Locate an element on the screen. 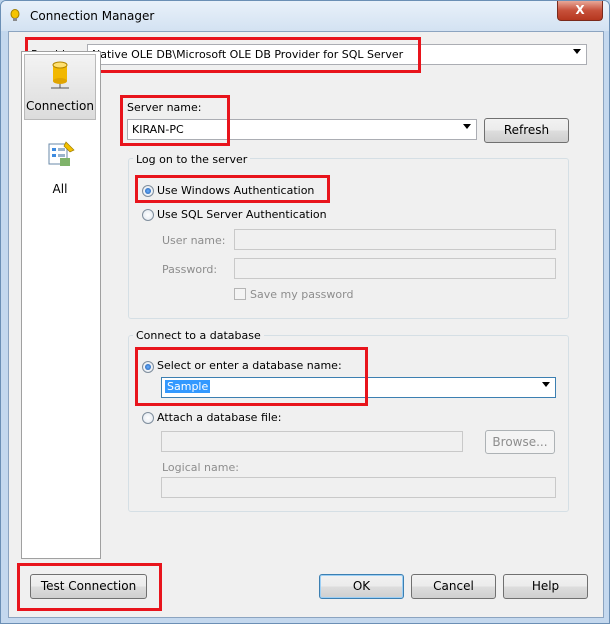  windows-auth-radio is located at coordinates (148, 191).